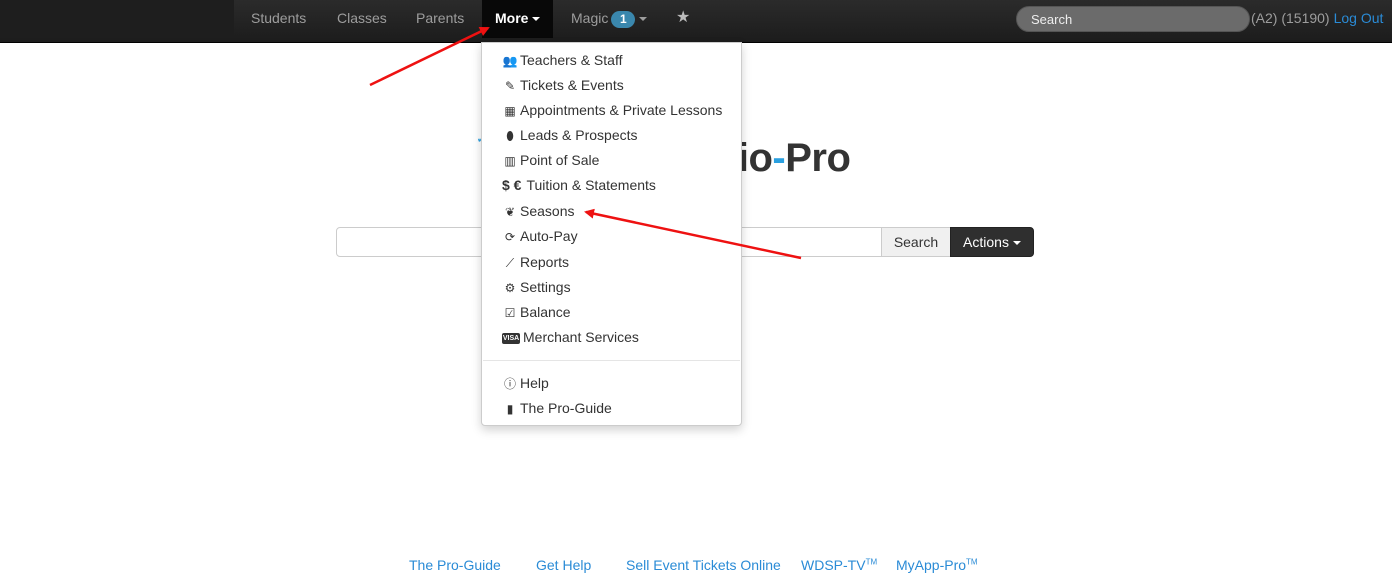 Image resolution: width=1392 pixels, height=582 pixels. What do you see at coordinates (931, 565) in the screenshot?
I see `footer-link-label: MyApp-Pro` at bounding box center [931, 565].